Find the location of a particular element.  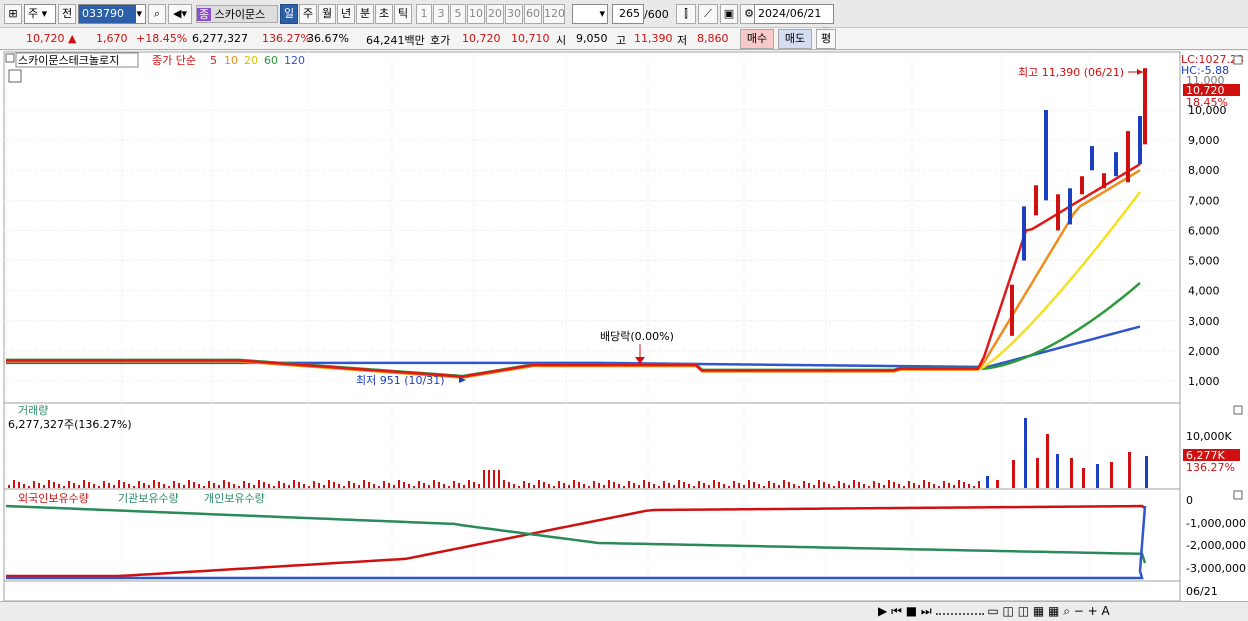

tab-minute-20: 20 is located at coordinates (495, 14).